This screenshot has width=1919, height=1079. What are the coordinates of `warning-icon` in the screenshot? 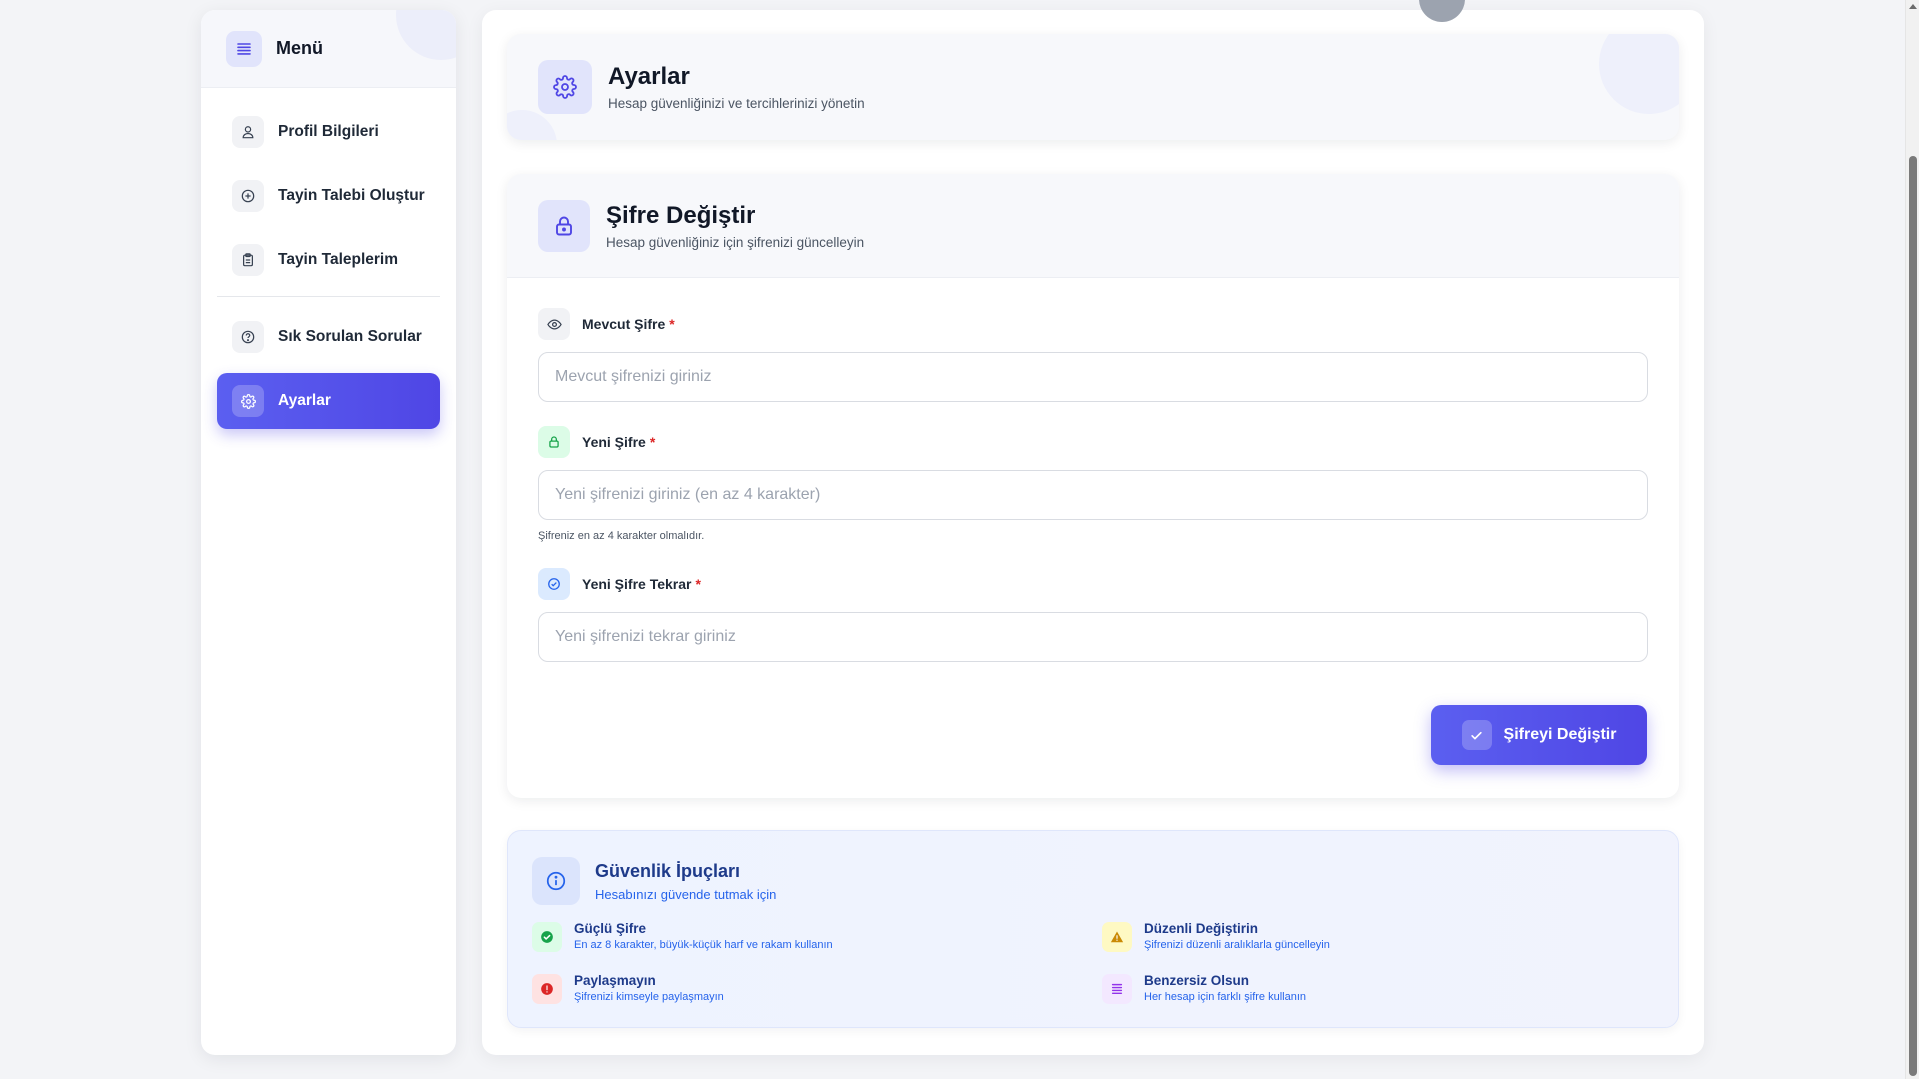 It's located at (1117, 937).